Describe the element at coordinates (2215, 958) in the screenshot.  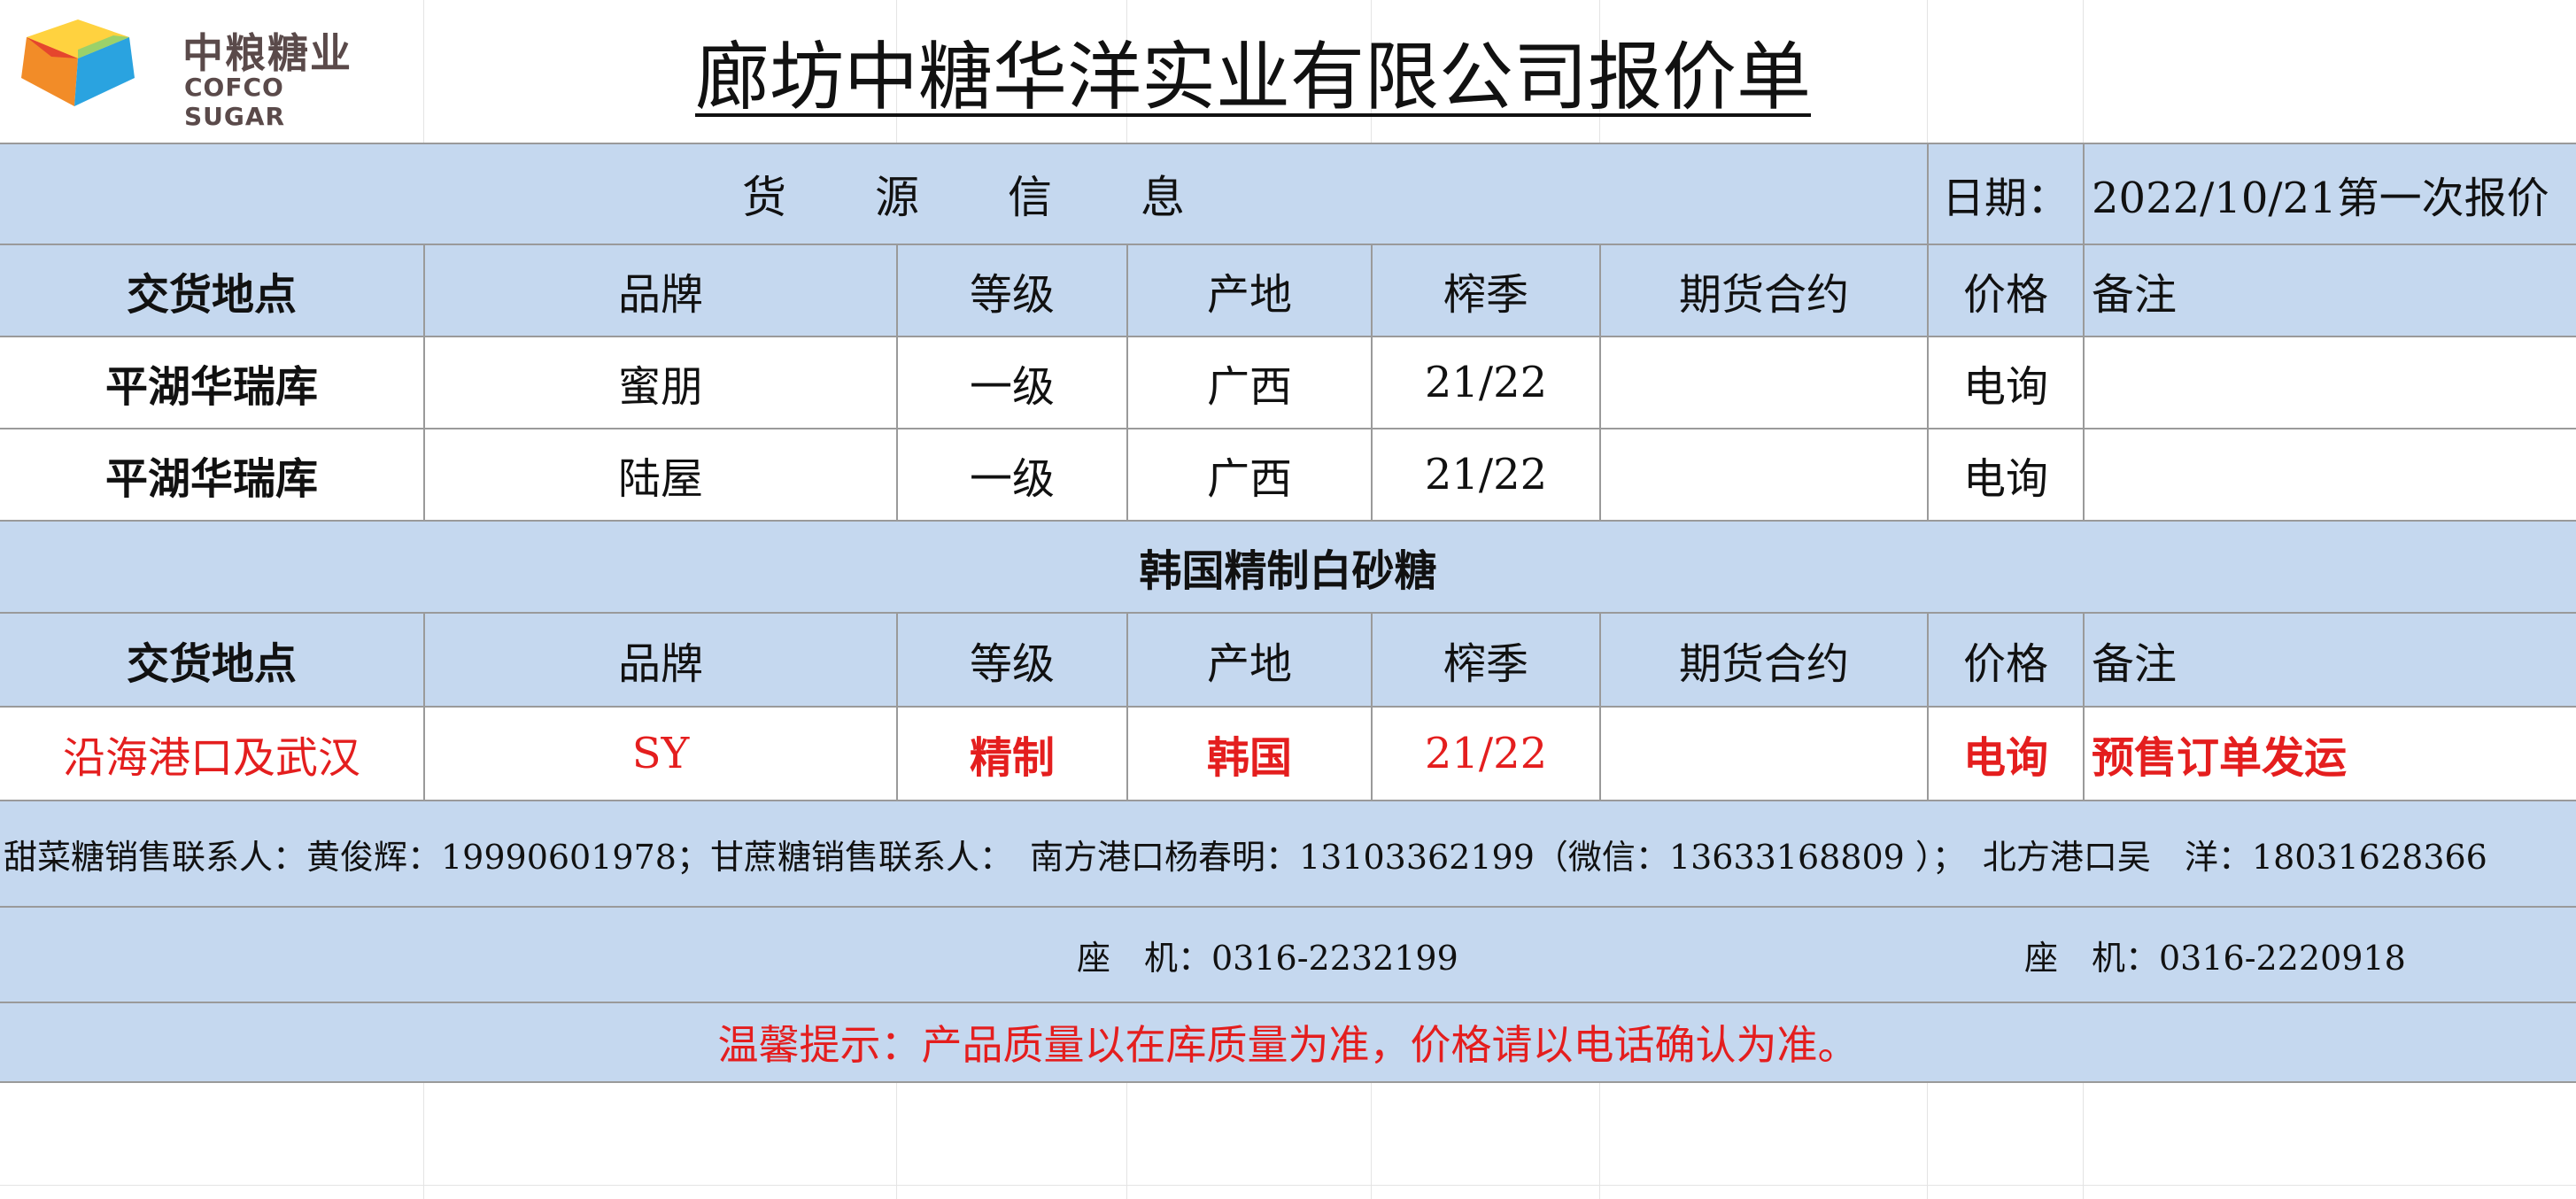
I see `landline-north: 座 机：0316-2220918` at that location.